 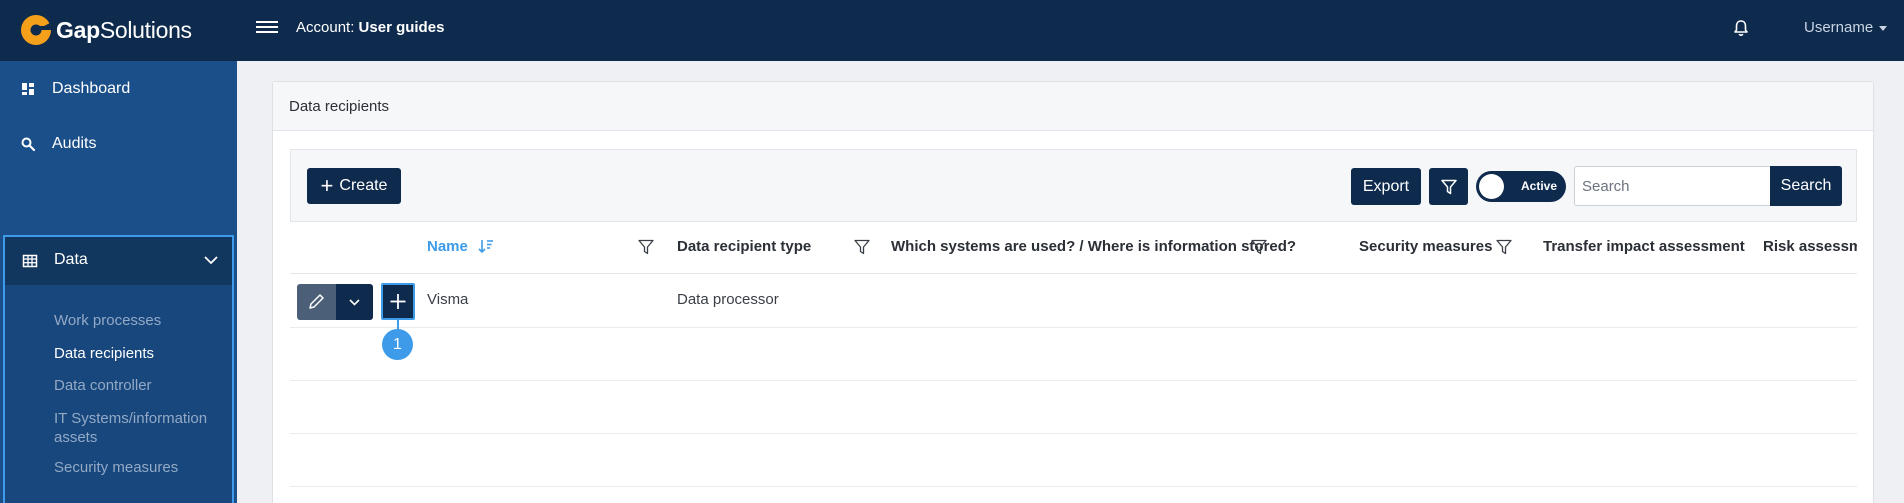 What do you see at coordinates (139, 428) in the screenshot?
I see `sidebar-subitem-it-systems: IT Systems/information assets` at bounding box center [139, 428].